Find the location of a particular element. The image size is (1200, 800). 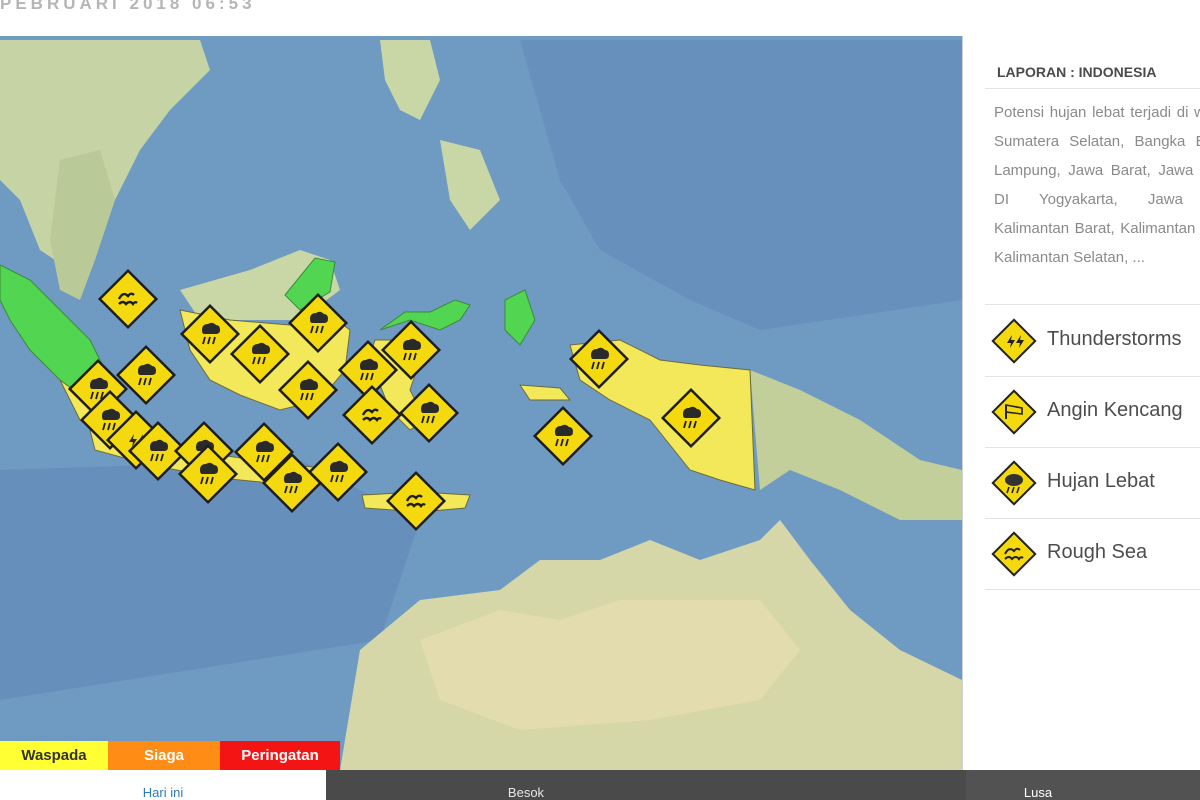

heavy-rain-icon is located at coordinates (1014, 483).